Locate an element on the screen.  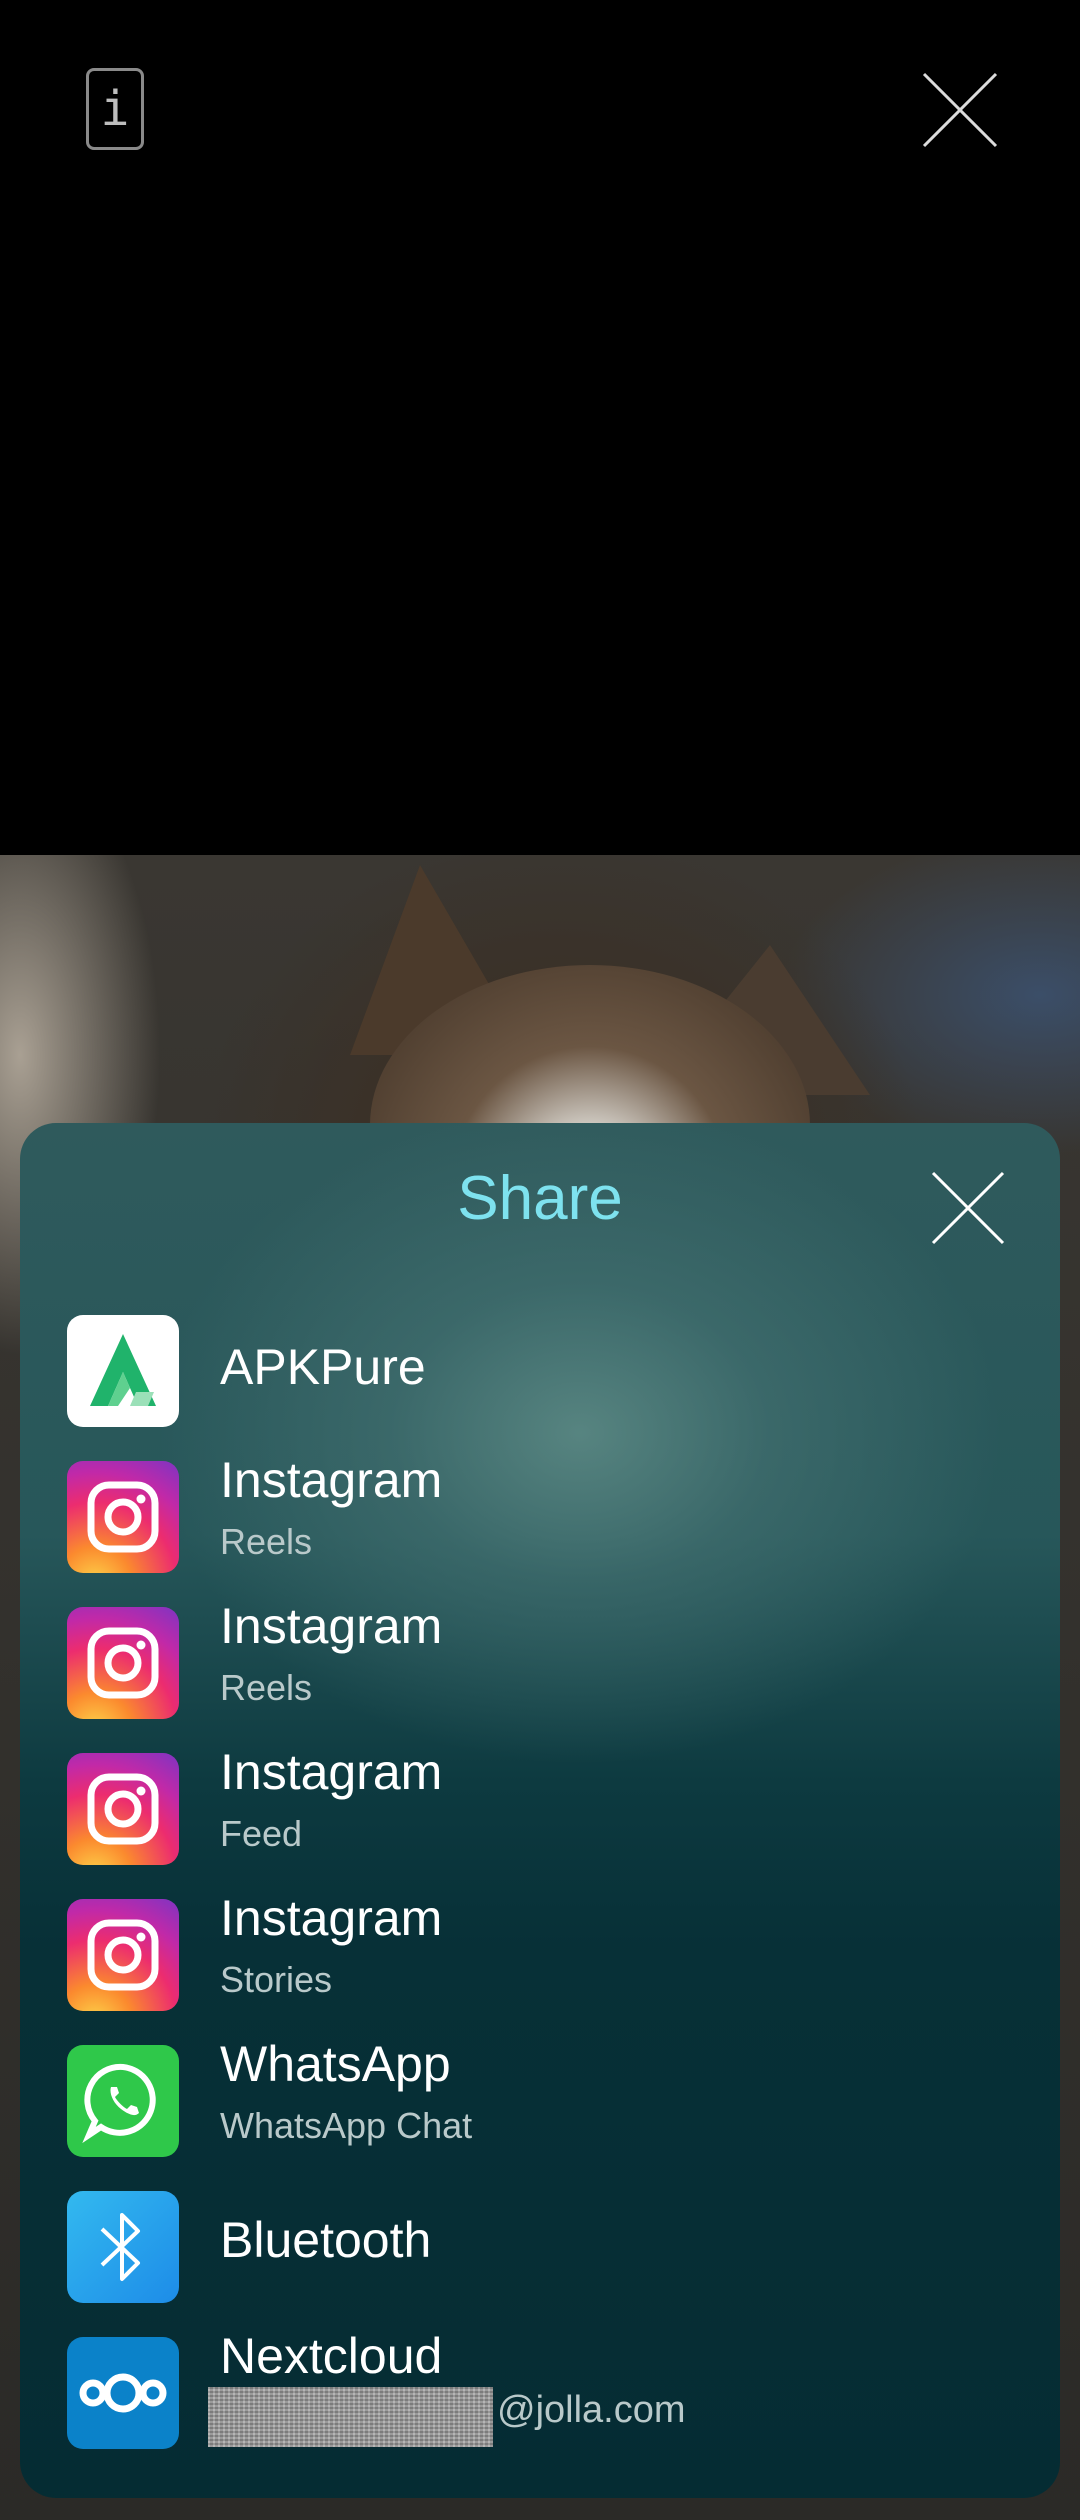
share-item-whatsapp: WhatsApp WhatsApp Chat is located at coordinates (540, 2100).